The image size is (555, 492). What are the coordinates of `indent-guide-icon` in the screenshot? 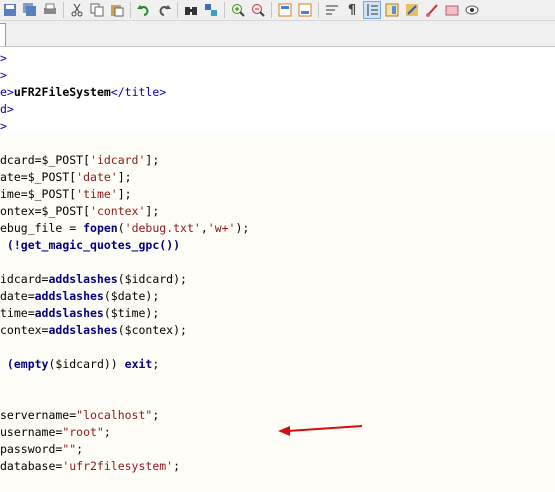 It's located at (372, 10).